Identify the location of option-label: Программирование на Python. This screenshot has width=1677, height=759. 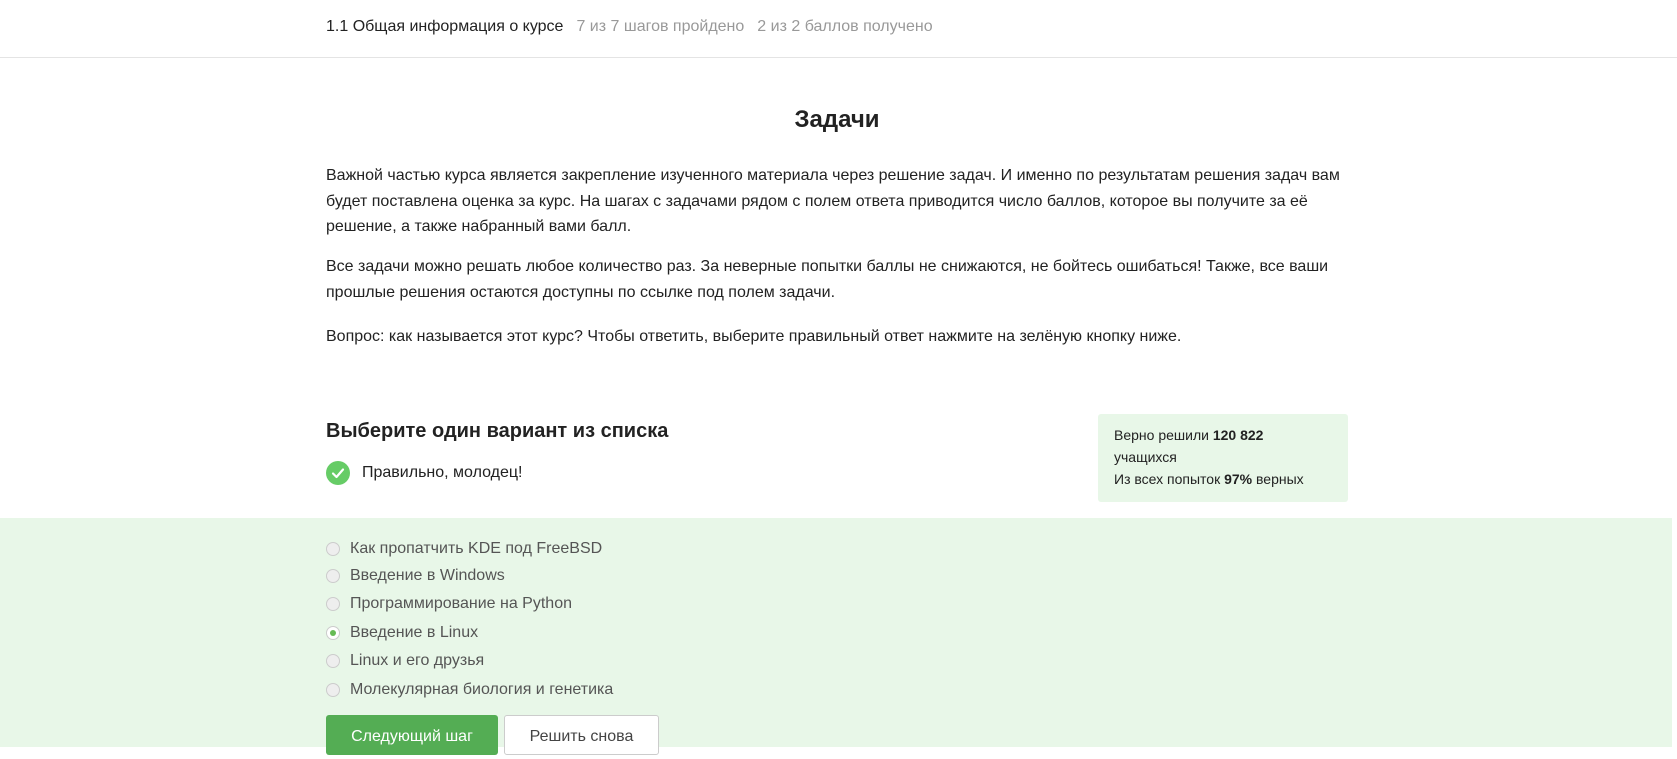
(461, 603).